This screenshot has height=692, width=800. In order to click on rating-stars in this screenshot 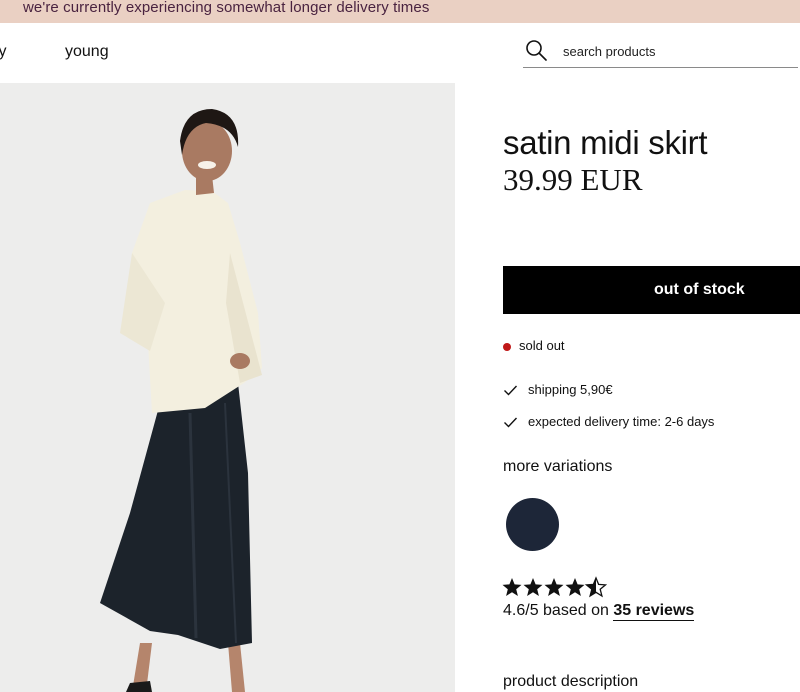, I will do `click(554, 587)`.